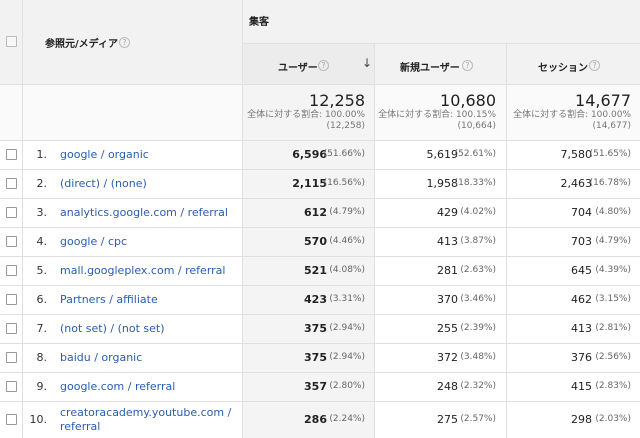 Image resolution: width=640 pixels, height=438 pixels. I want to click on sessions-percent: (16.78%), so click(610, 182).